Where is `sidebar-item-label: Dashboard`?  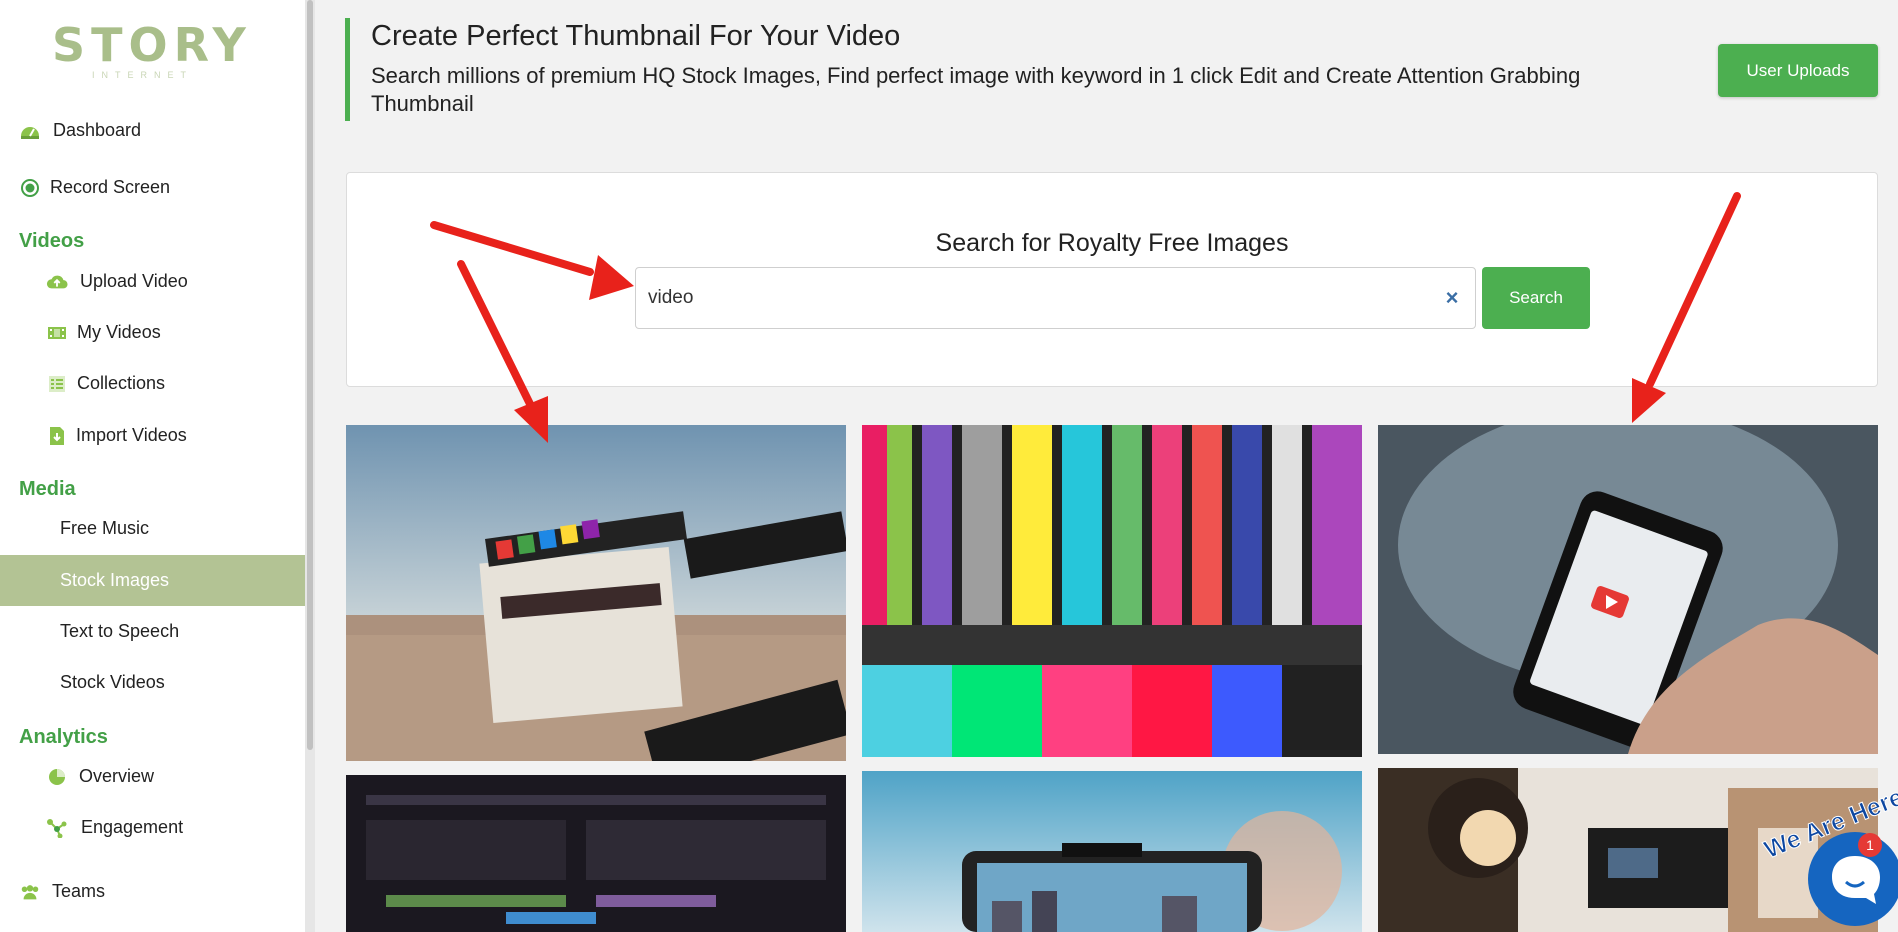 sidebar-item-label: Dashboard is located at coordinates (97, 130).